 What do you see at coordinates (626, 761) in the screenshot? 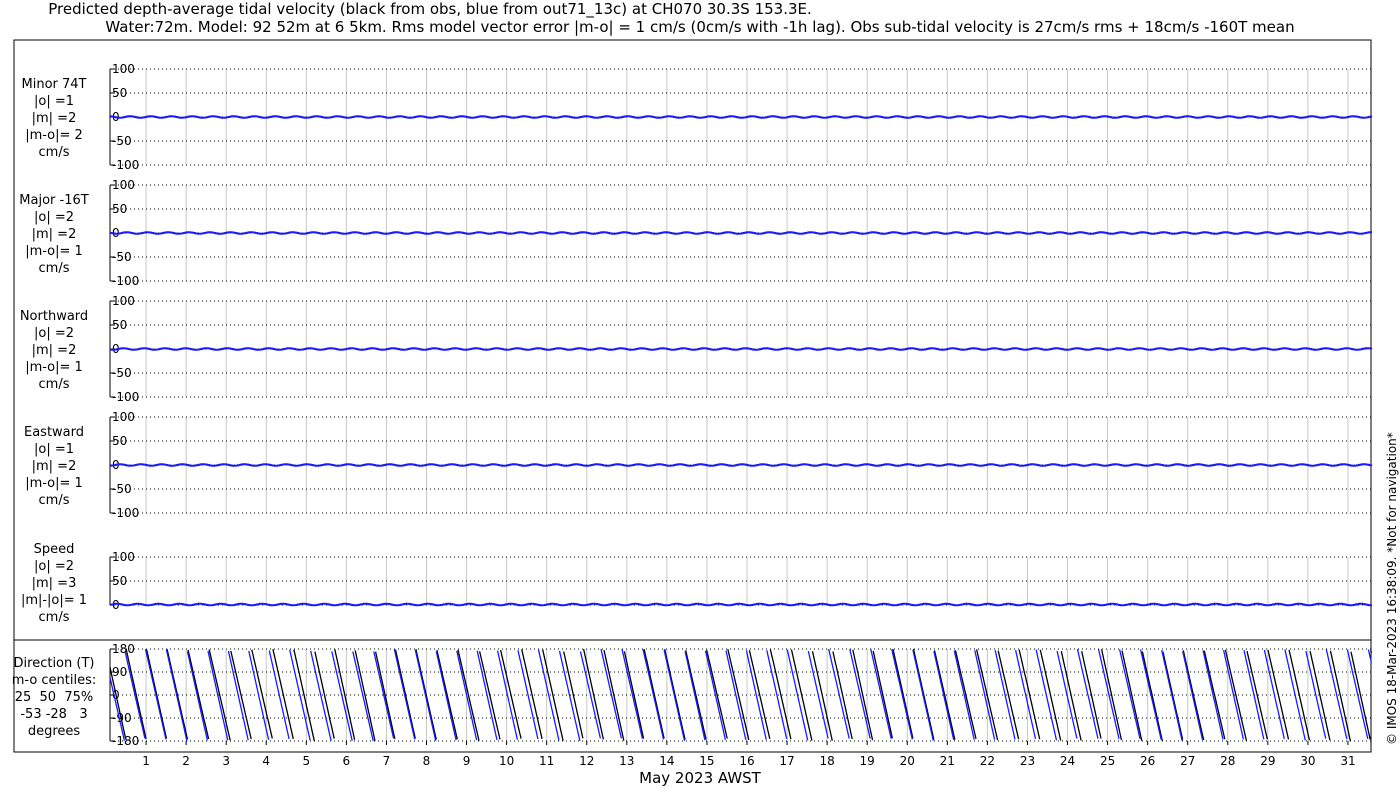
I see `x-tick-label: 13` at bounding box center [626, 761].